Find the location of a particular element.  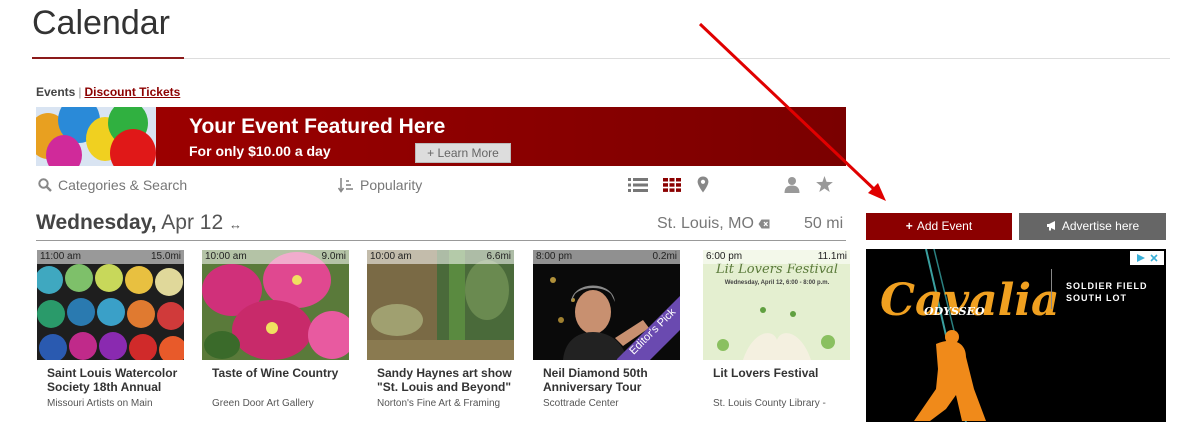

poster-title: Lit Lovers Festival is located at coordinates (777, 269).